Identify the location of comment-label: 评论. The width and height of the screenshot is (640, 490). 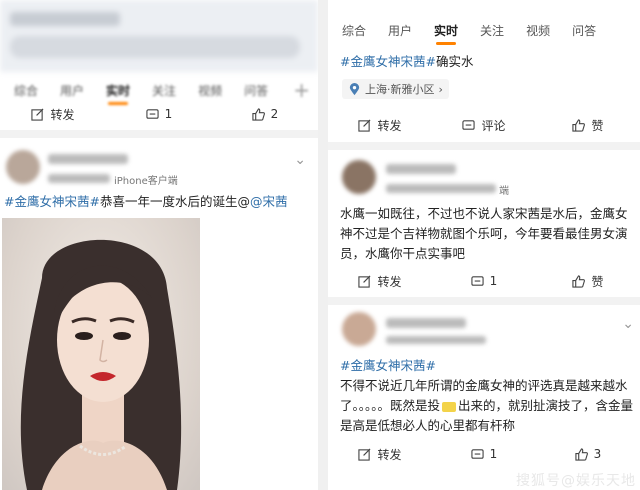
(493, 125).